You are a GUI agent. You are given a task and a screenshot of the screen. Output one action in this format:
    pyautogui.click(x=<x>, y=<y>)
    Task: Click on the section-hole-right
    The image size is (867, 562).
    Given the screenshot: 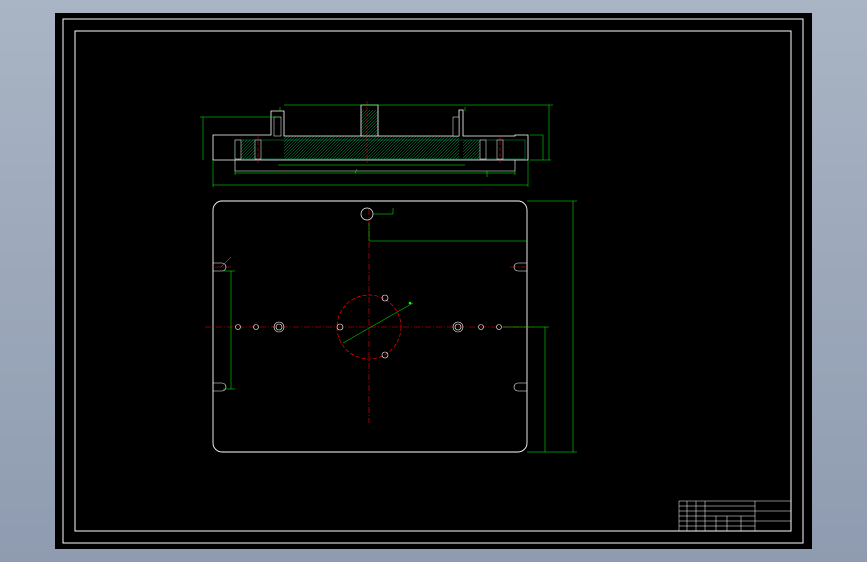 What is the action you would take?
    pyautogui.click(x=483, y=149)
    